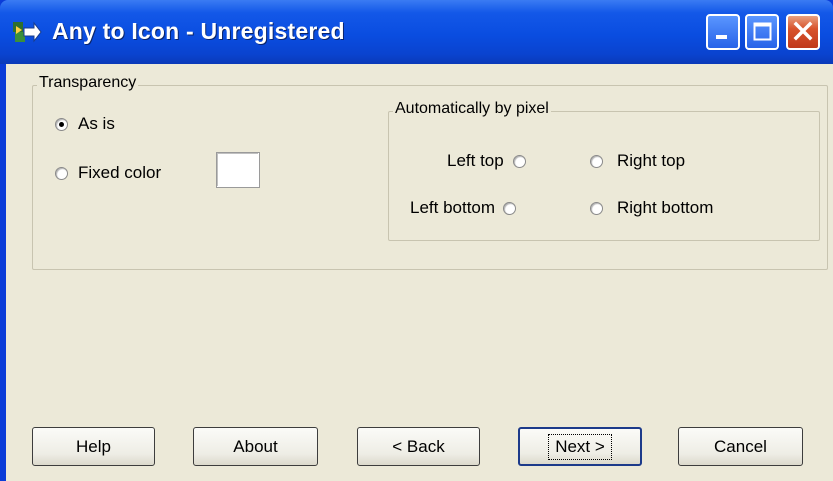 Image resolution: width=833 pixels, height=481 pixels. I want to click on right-bottom-label: Right bottom, so click(665, 207).